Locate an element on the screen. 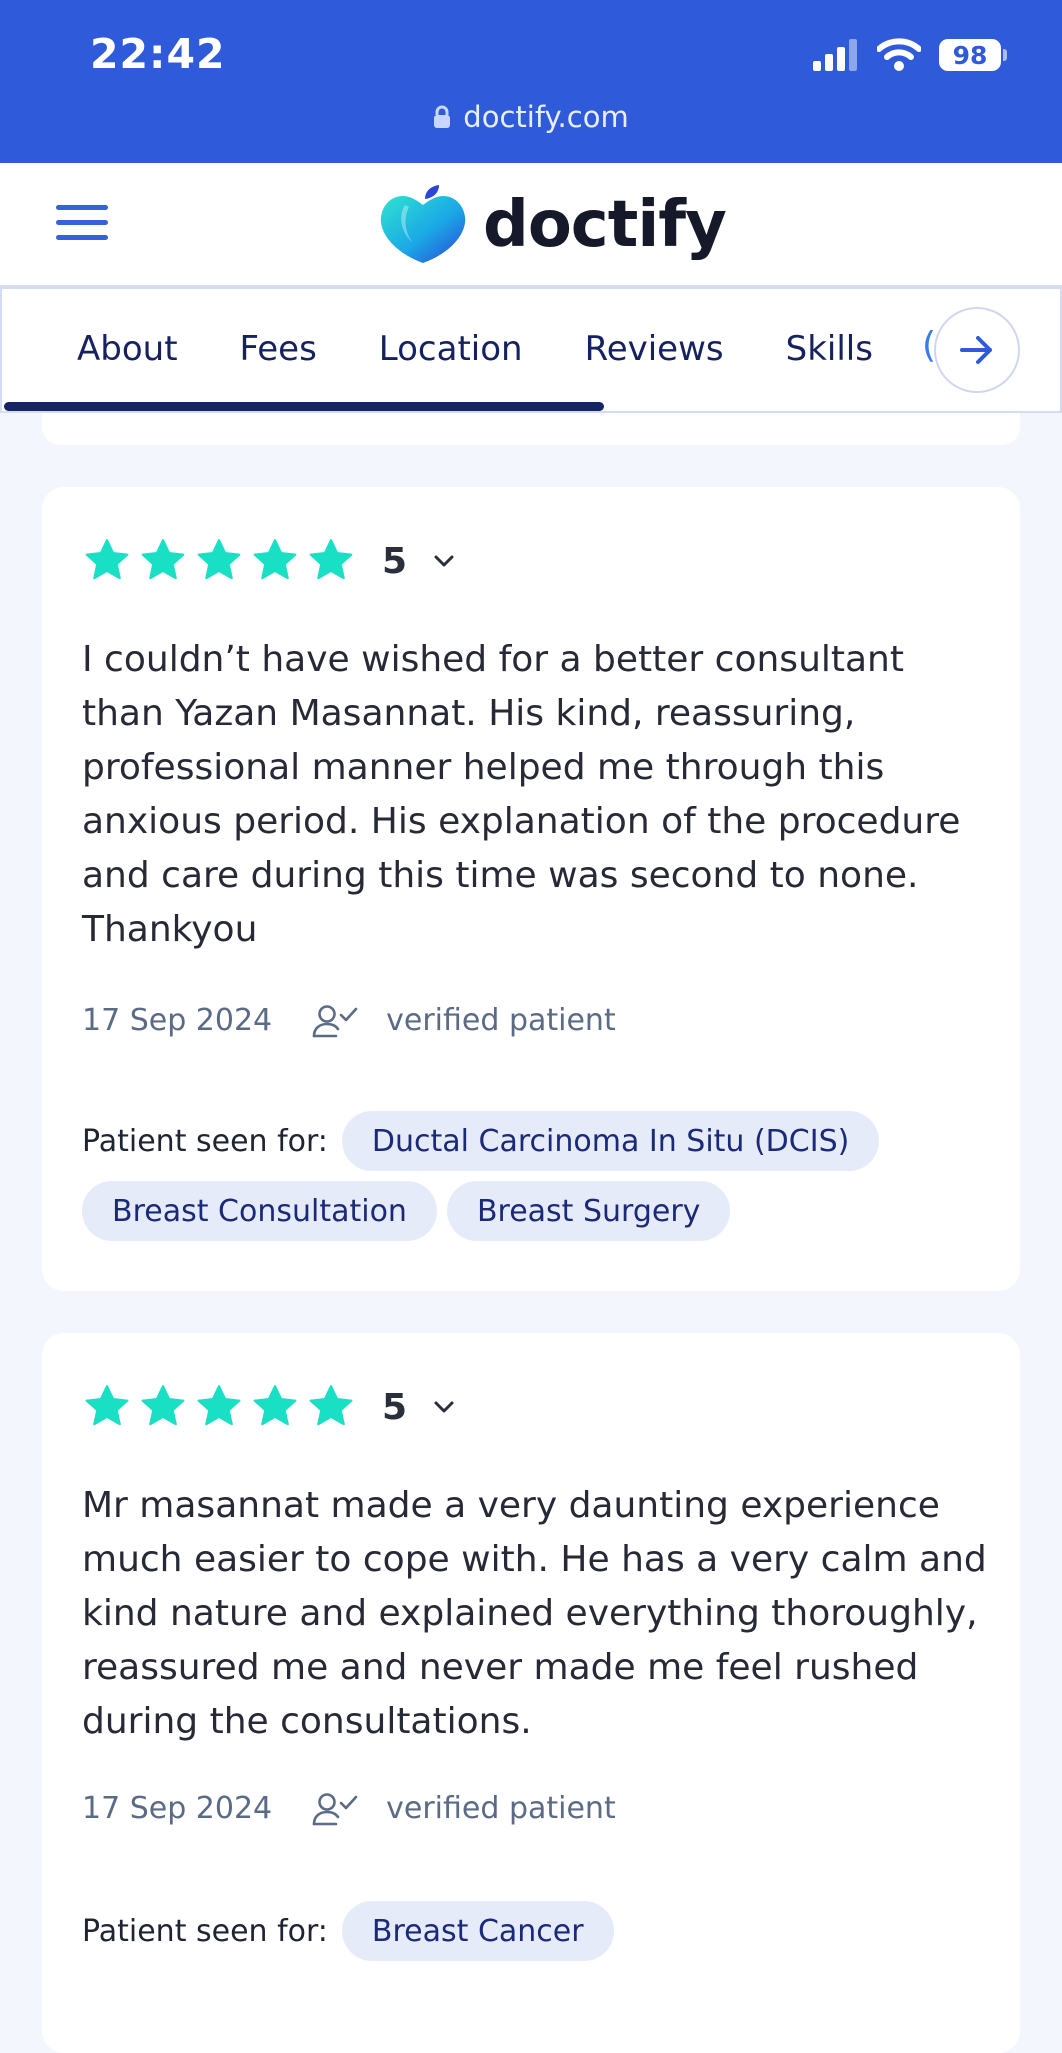  condition-chip: Ductal Carcinoma In Situ (DCIS) is located at coordinates (610, 1141).